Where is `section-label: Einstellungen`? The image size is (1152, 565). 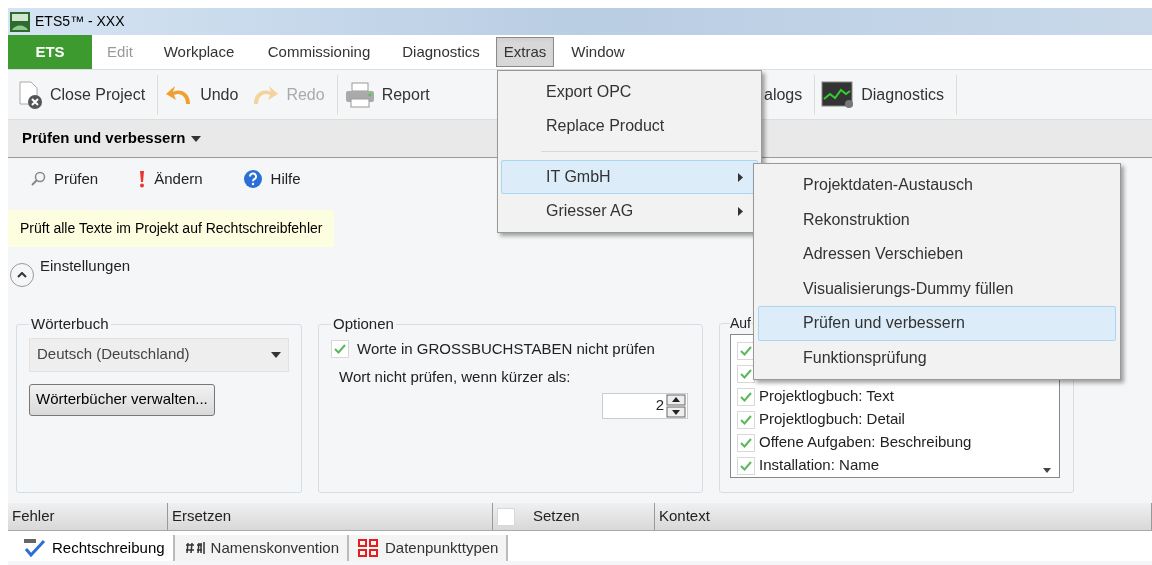 section-label: Einstellungen is located at coordinates (85, 266).